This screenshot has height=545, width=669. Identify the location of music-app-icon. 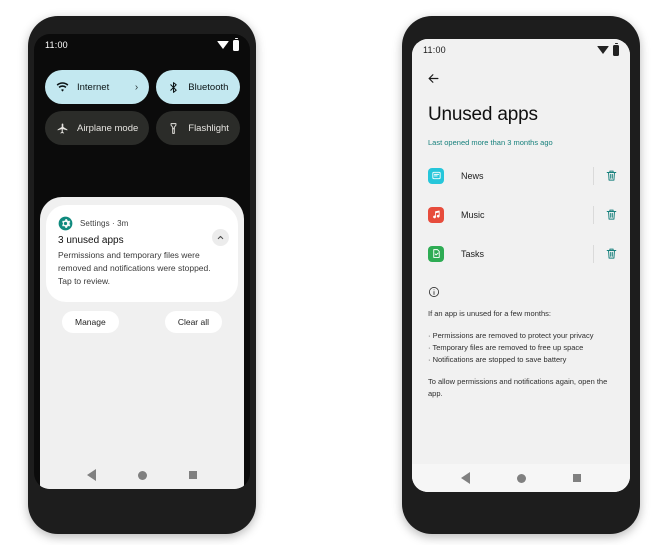
(436, 214).